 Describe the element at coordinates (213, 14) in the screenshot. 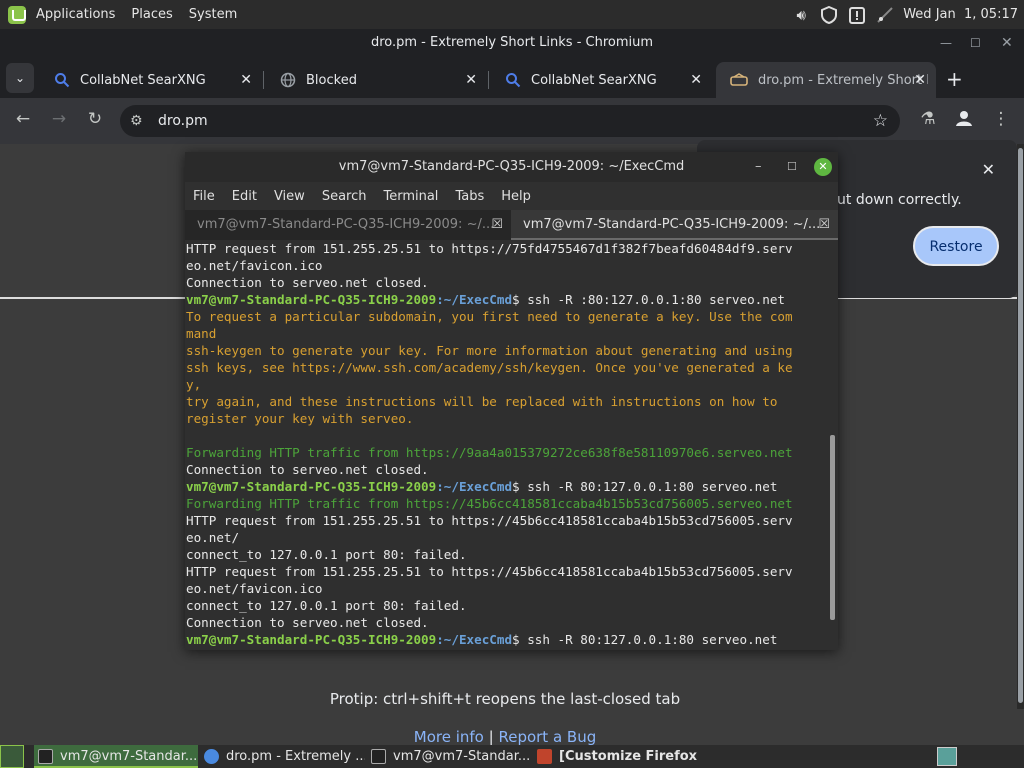

I see `menu-system: System` at that location.